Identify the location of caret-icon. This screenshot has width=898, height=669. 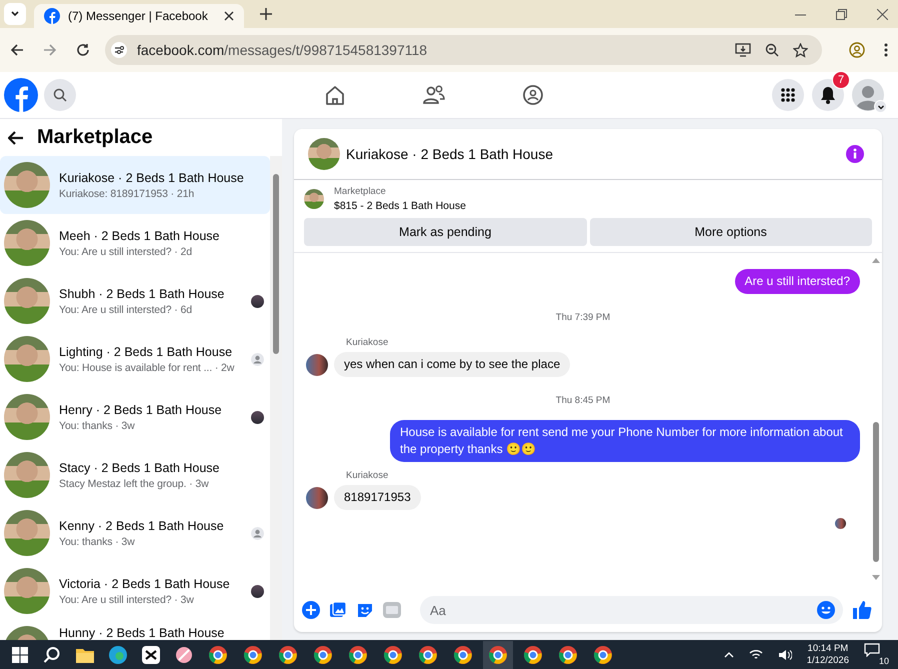
(15, 14).